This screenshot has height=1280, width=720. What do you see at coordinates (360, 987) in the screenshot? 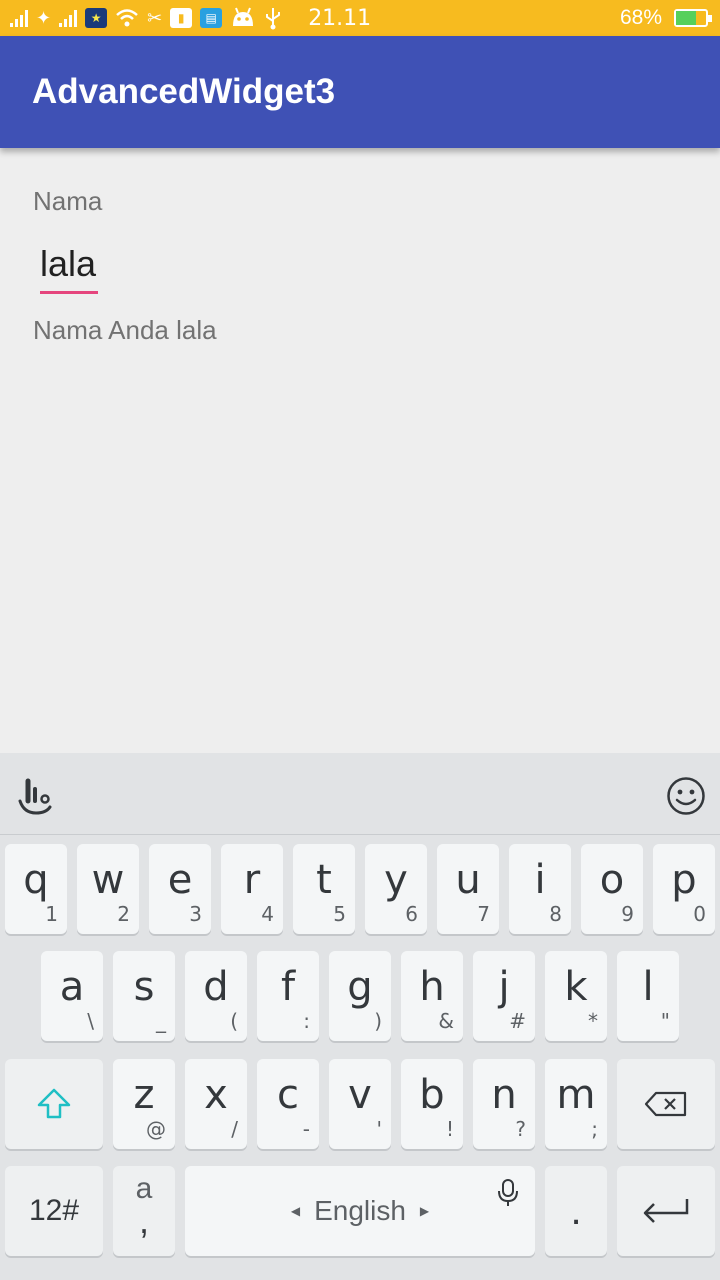
I see `key-label: g` at bounding box center [360, 987].